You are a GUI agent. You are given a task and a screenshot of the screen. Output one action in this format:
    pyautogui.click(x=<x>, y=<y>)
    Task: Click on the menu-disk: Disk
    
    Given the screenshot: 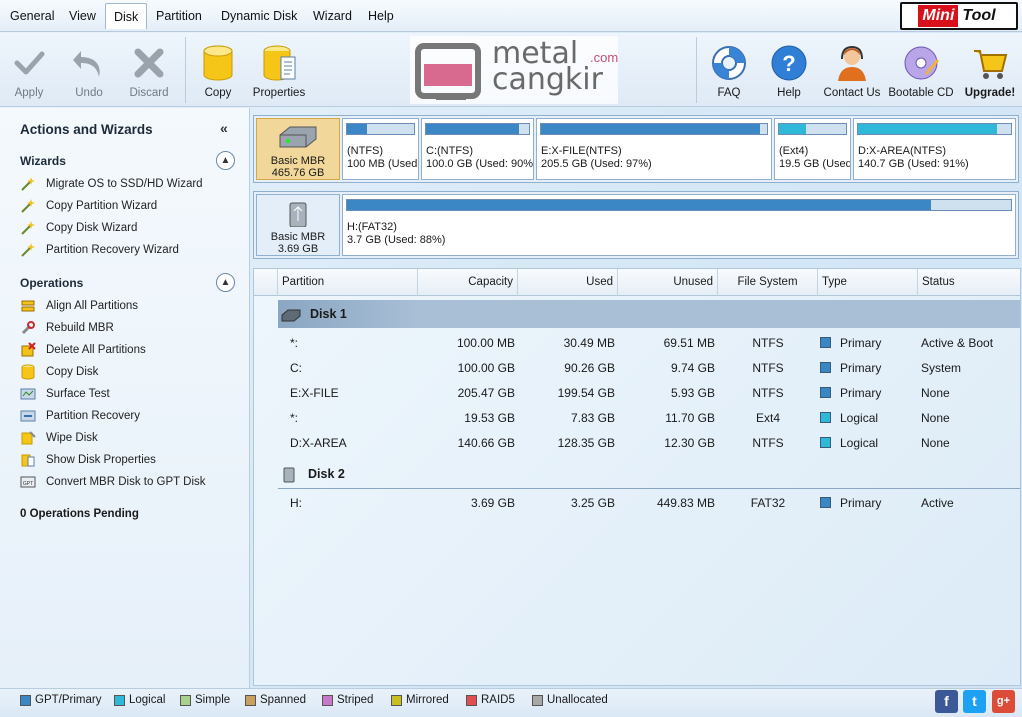 What is the action you would take?
    pyautogui.click(x=126, y=16)
    